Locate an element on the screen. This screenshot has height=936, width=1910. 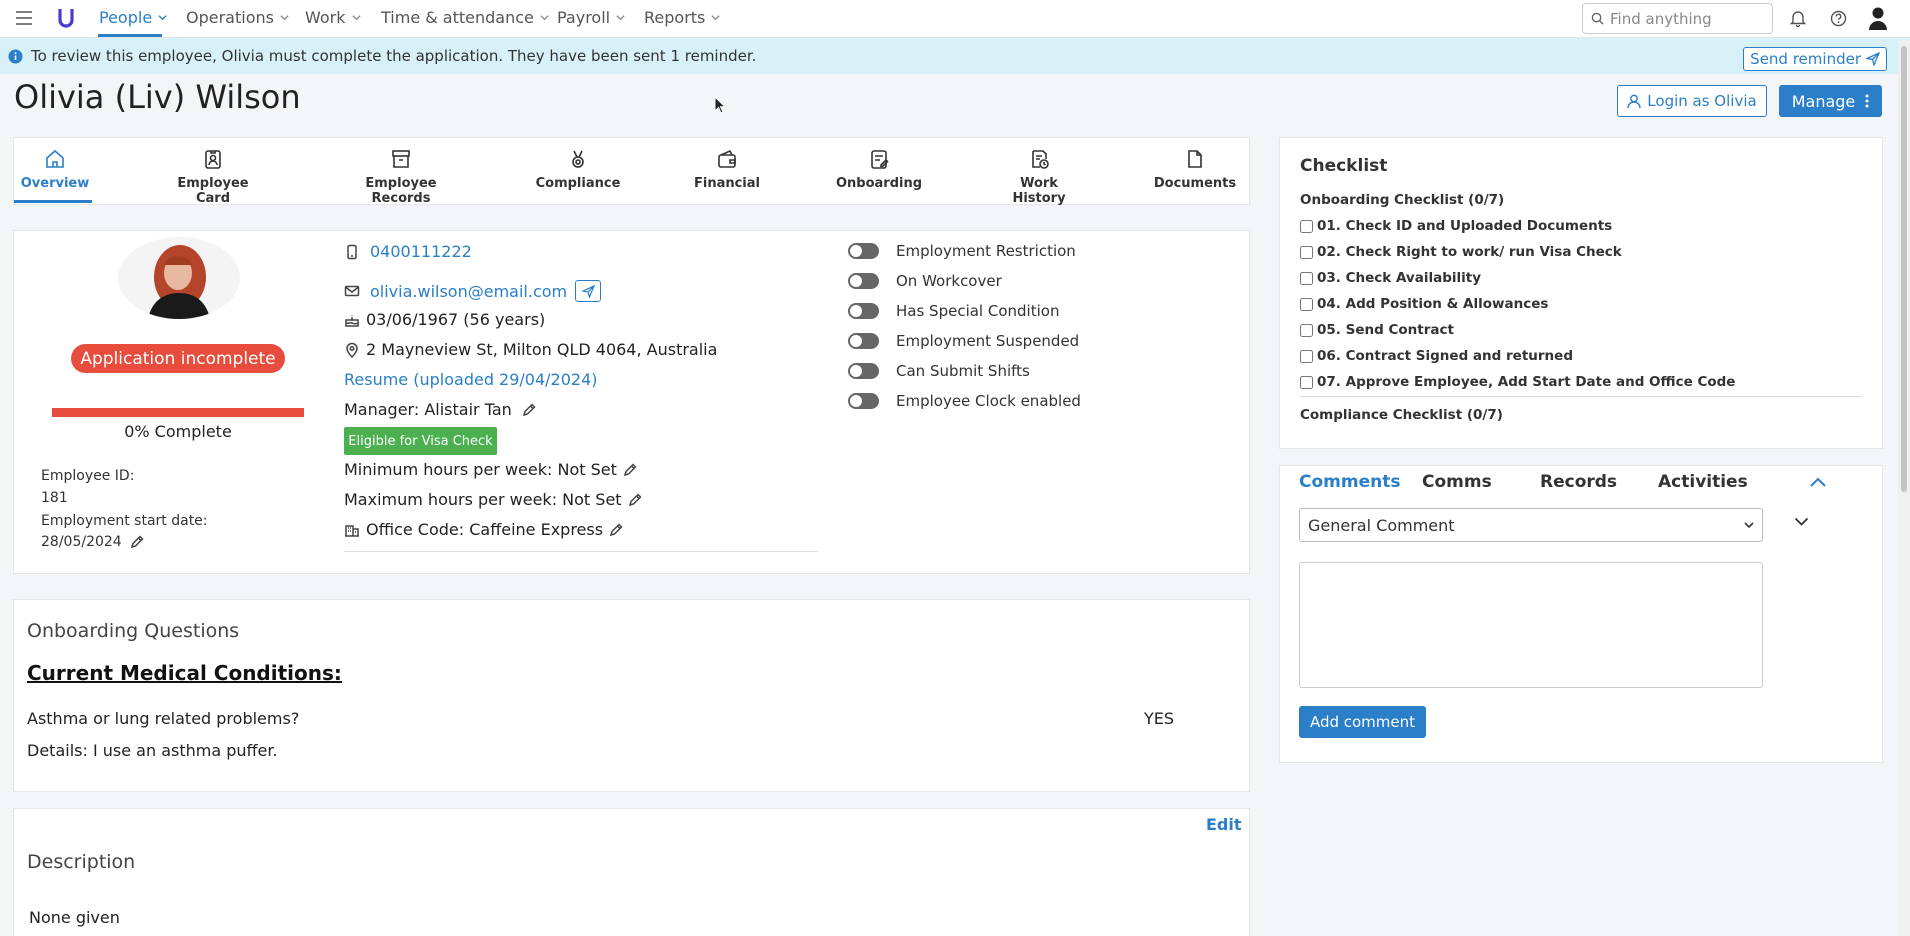
bell-icon is located at coordinates (1798, 18).